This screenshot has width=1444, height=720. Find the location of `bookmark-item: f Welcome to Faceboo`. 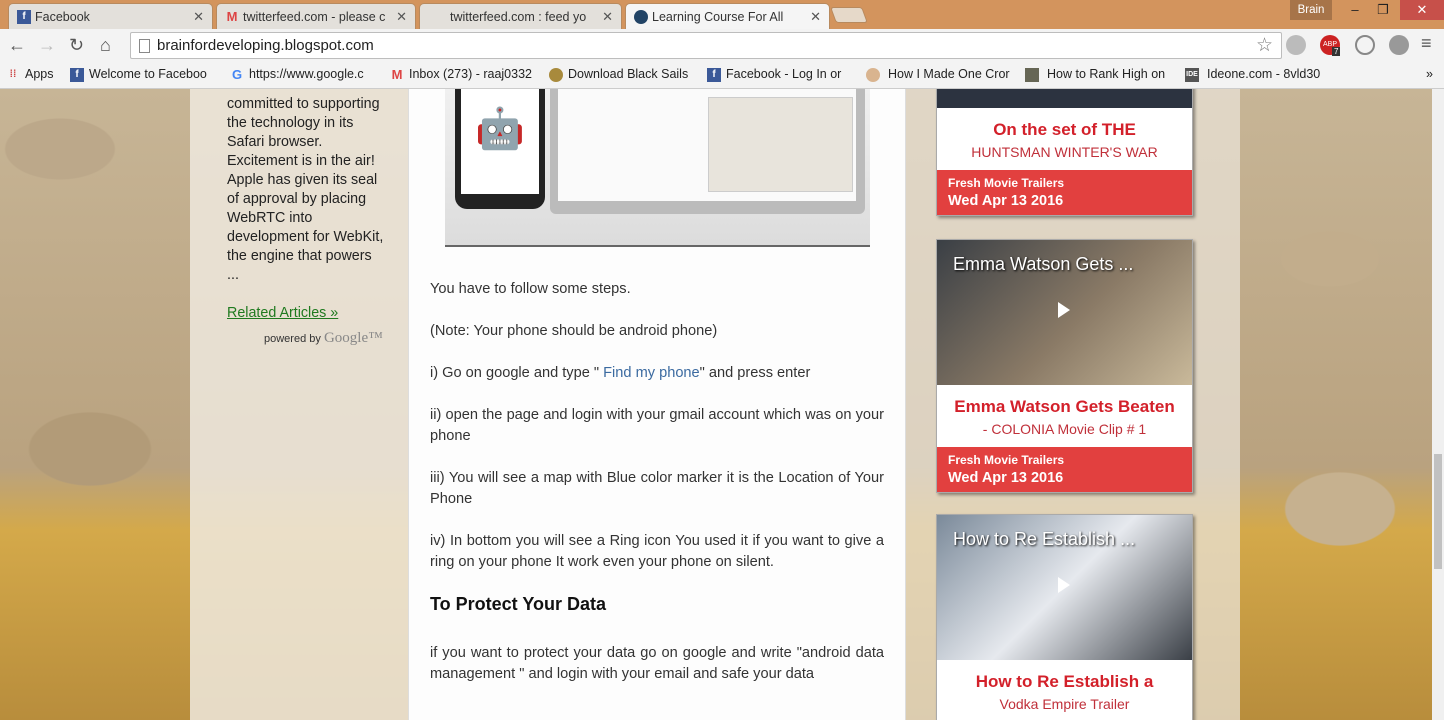

bookmark-item: f Welcome to Faceboo is located at coordinates (138, 74).